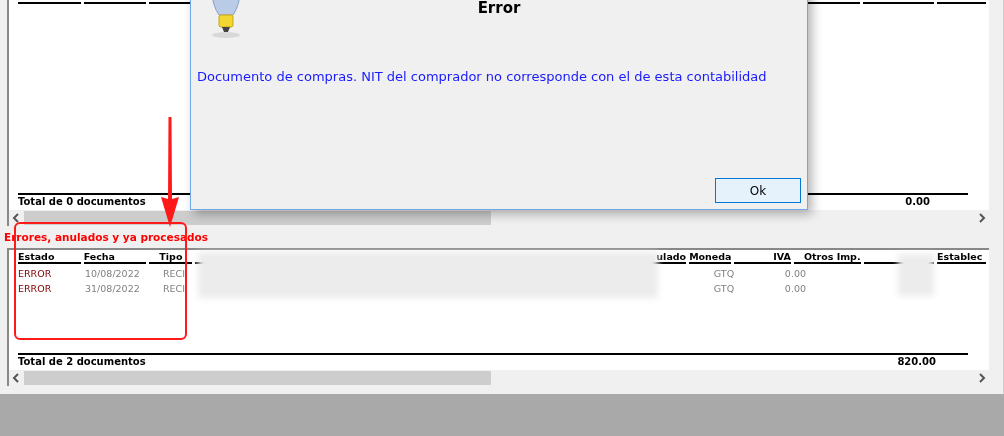 This screenshot has height=436, width=1004. I want to click on dialog-title: Error, so click(499, 9).